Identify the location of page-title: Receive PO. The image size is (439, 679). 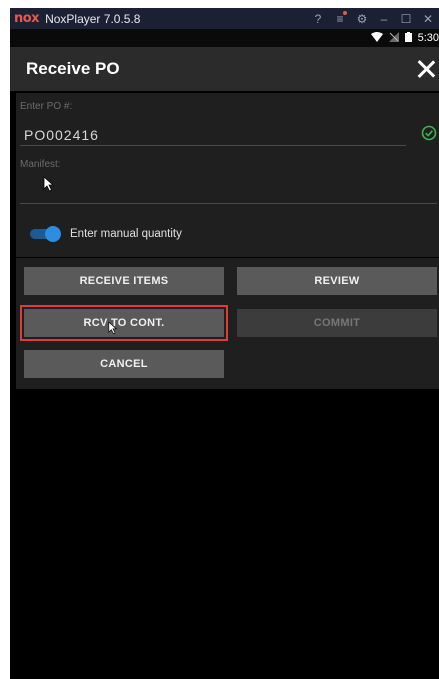
(73, 68).